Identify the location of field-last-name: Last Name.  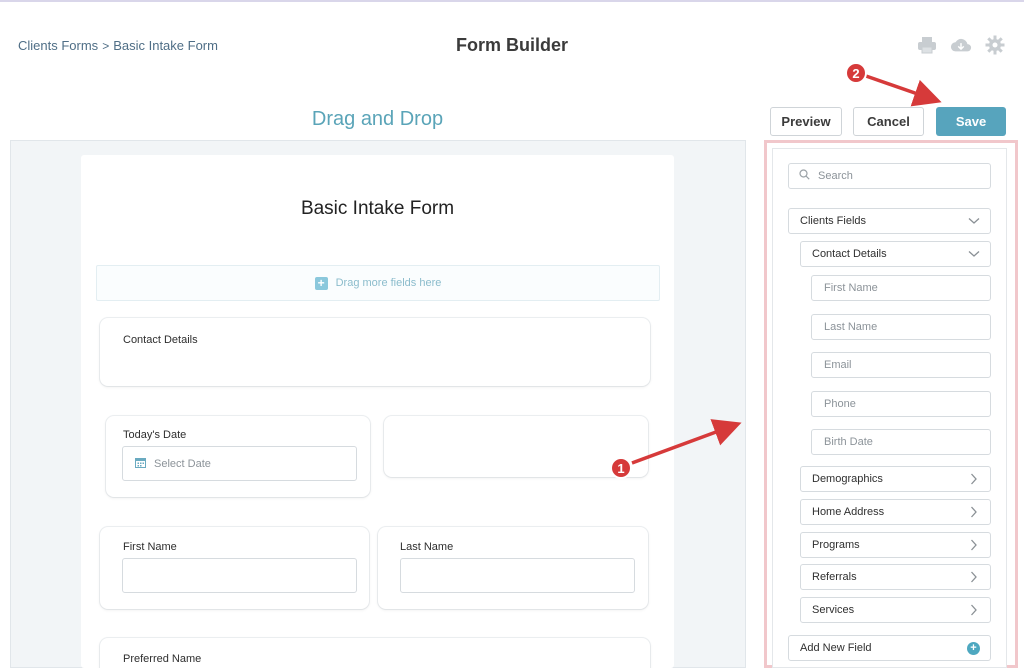
(901, 327).